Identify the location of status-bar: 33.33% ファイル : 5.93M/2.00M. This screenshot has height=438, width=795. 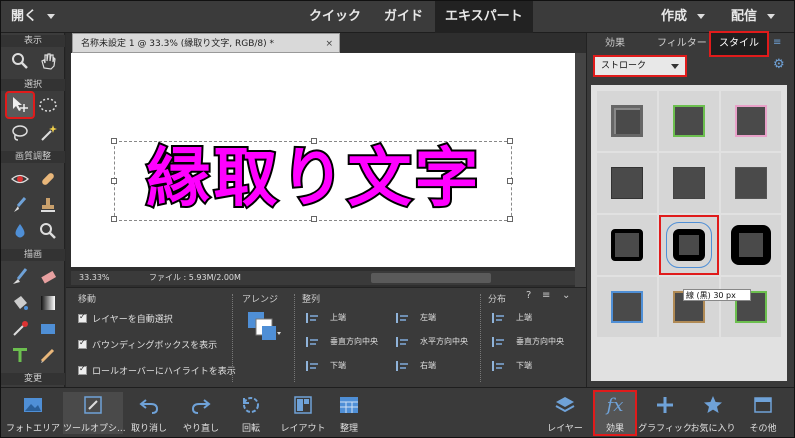
(323, 278).